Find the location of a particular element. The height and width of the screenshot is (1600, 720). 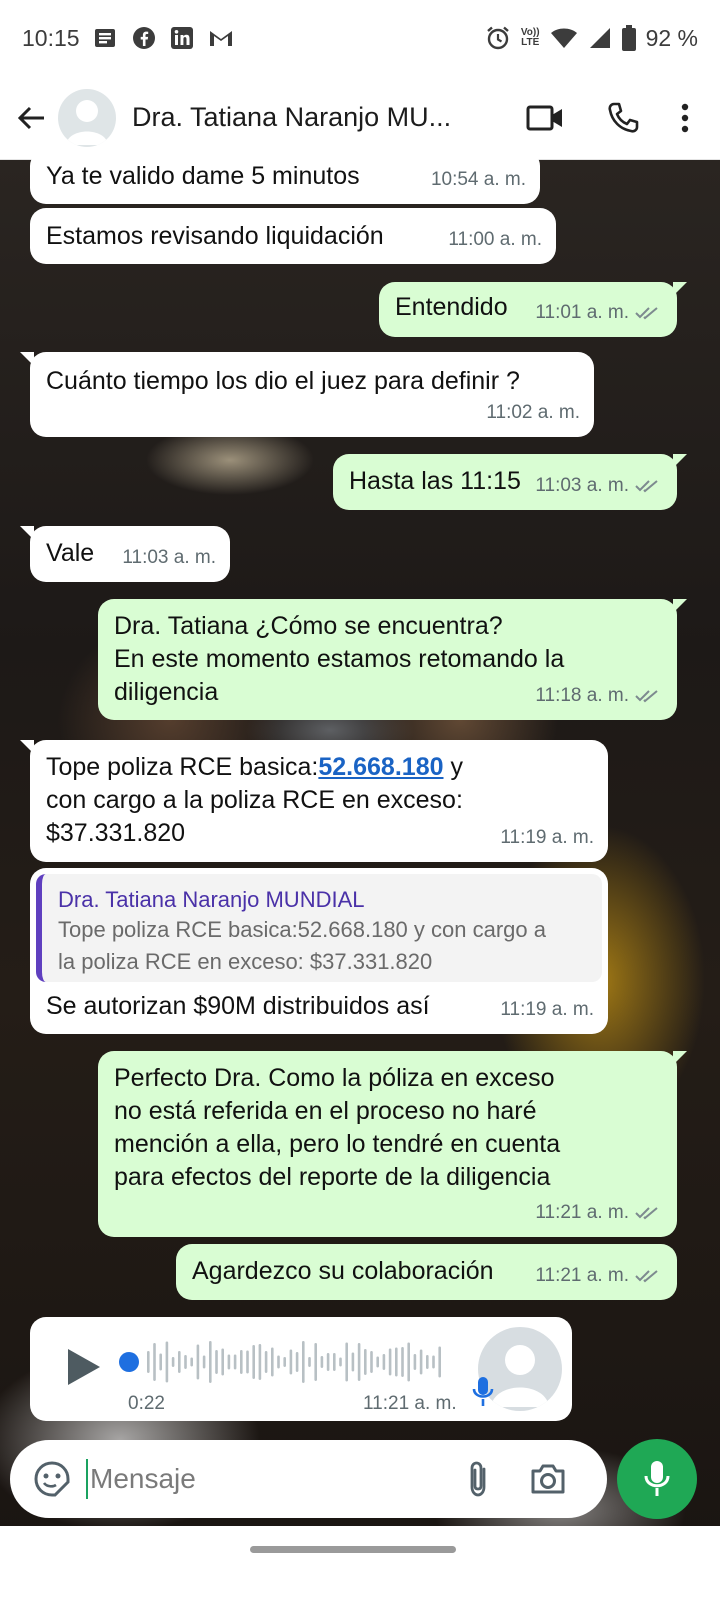

volte-label-bottom: LTE is located at coordinates (530, 42).